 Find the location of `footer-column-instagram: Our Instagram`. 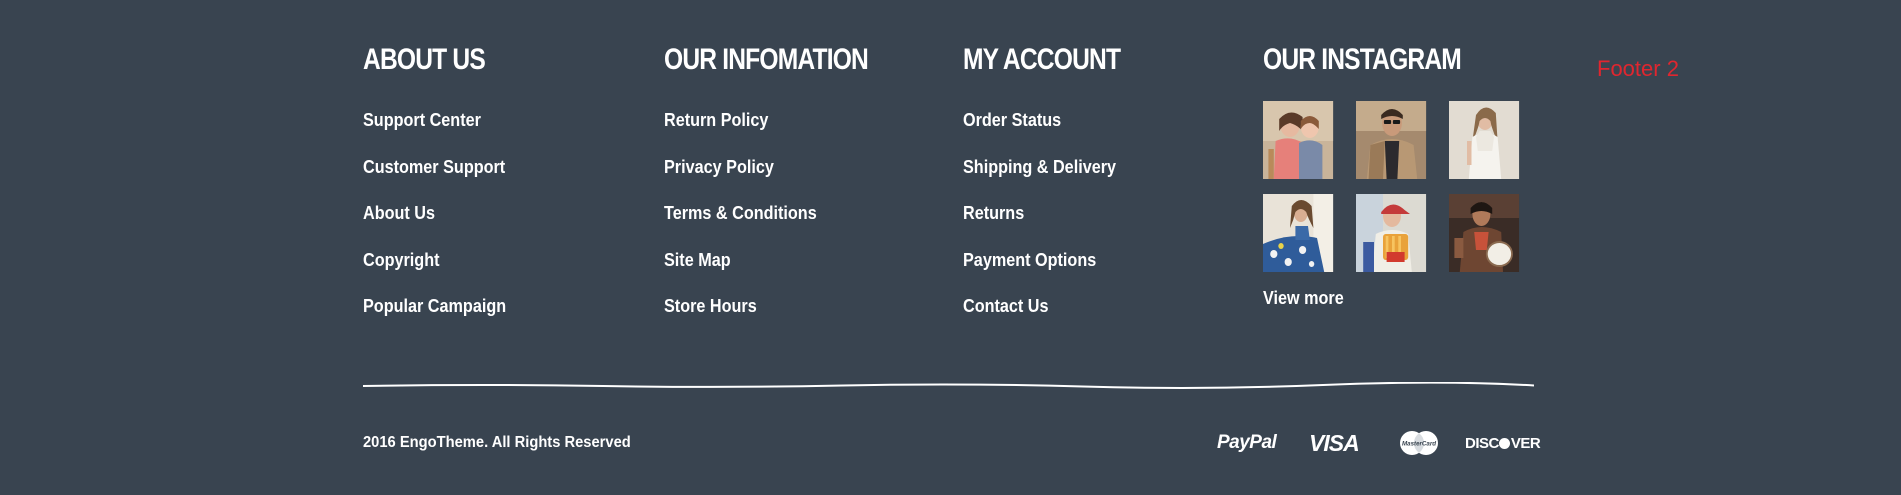

footer-column-instagram: Our Instagram is located at coordinates (1413, 174).